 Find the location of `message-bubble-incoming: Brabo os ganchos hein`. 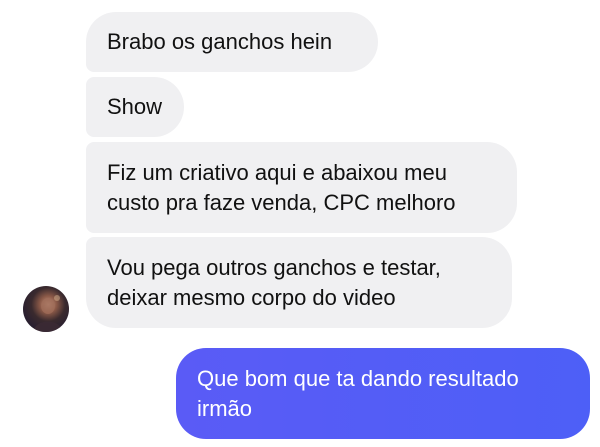

message-bubble-incoming: Brabo os ganchos hein is located at coordinates (232, 42).